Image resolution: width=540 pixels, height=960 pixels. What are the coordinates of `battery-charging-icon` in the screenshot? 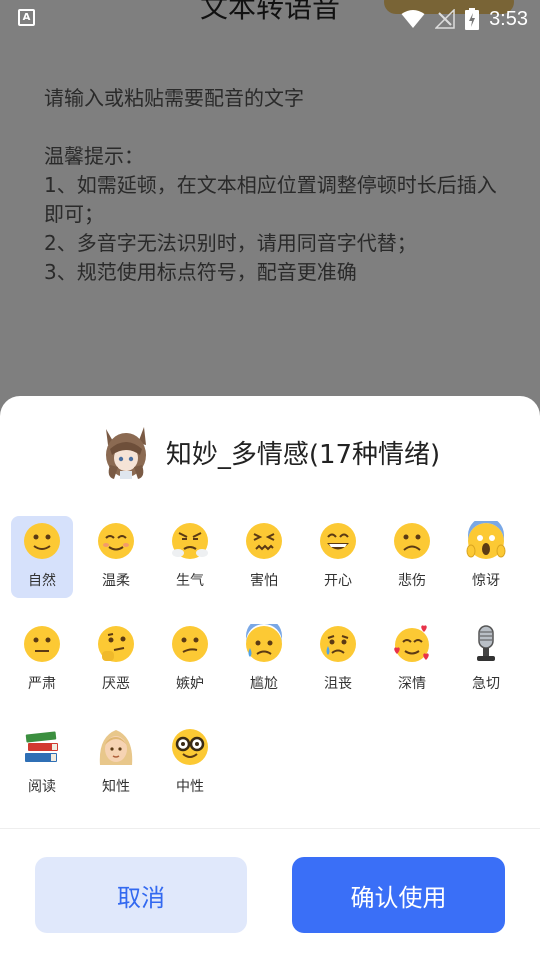 It's located at (472, 19).